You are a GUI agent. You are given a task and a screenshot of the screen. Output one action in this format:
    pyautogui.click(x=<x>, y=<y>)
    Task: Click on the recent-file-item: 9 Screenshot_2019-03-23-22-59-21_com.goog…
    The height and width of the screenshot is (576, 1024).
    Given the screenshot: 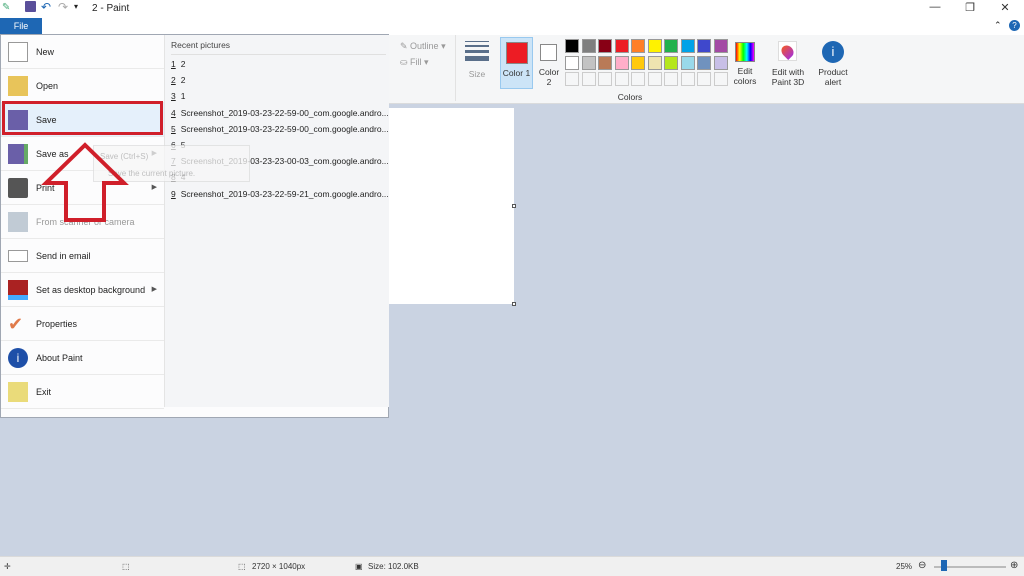 What is the action you would take?
    pyautogui.click(x=280, y=194)
    